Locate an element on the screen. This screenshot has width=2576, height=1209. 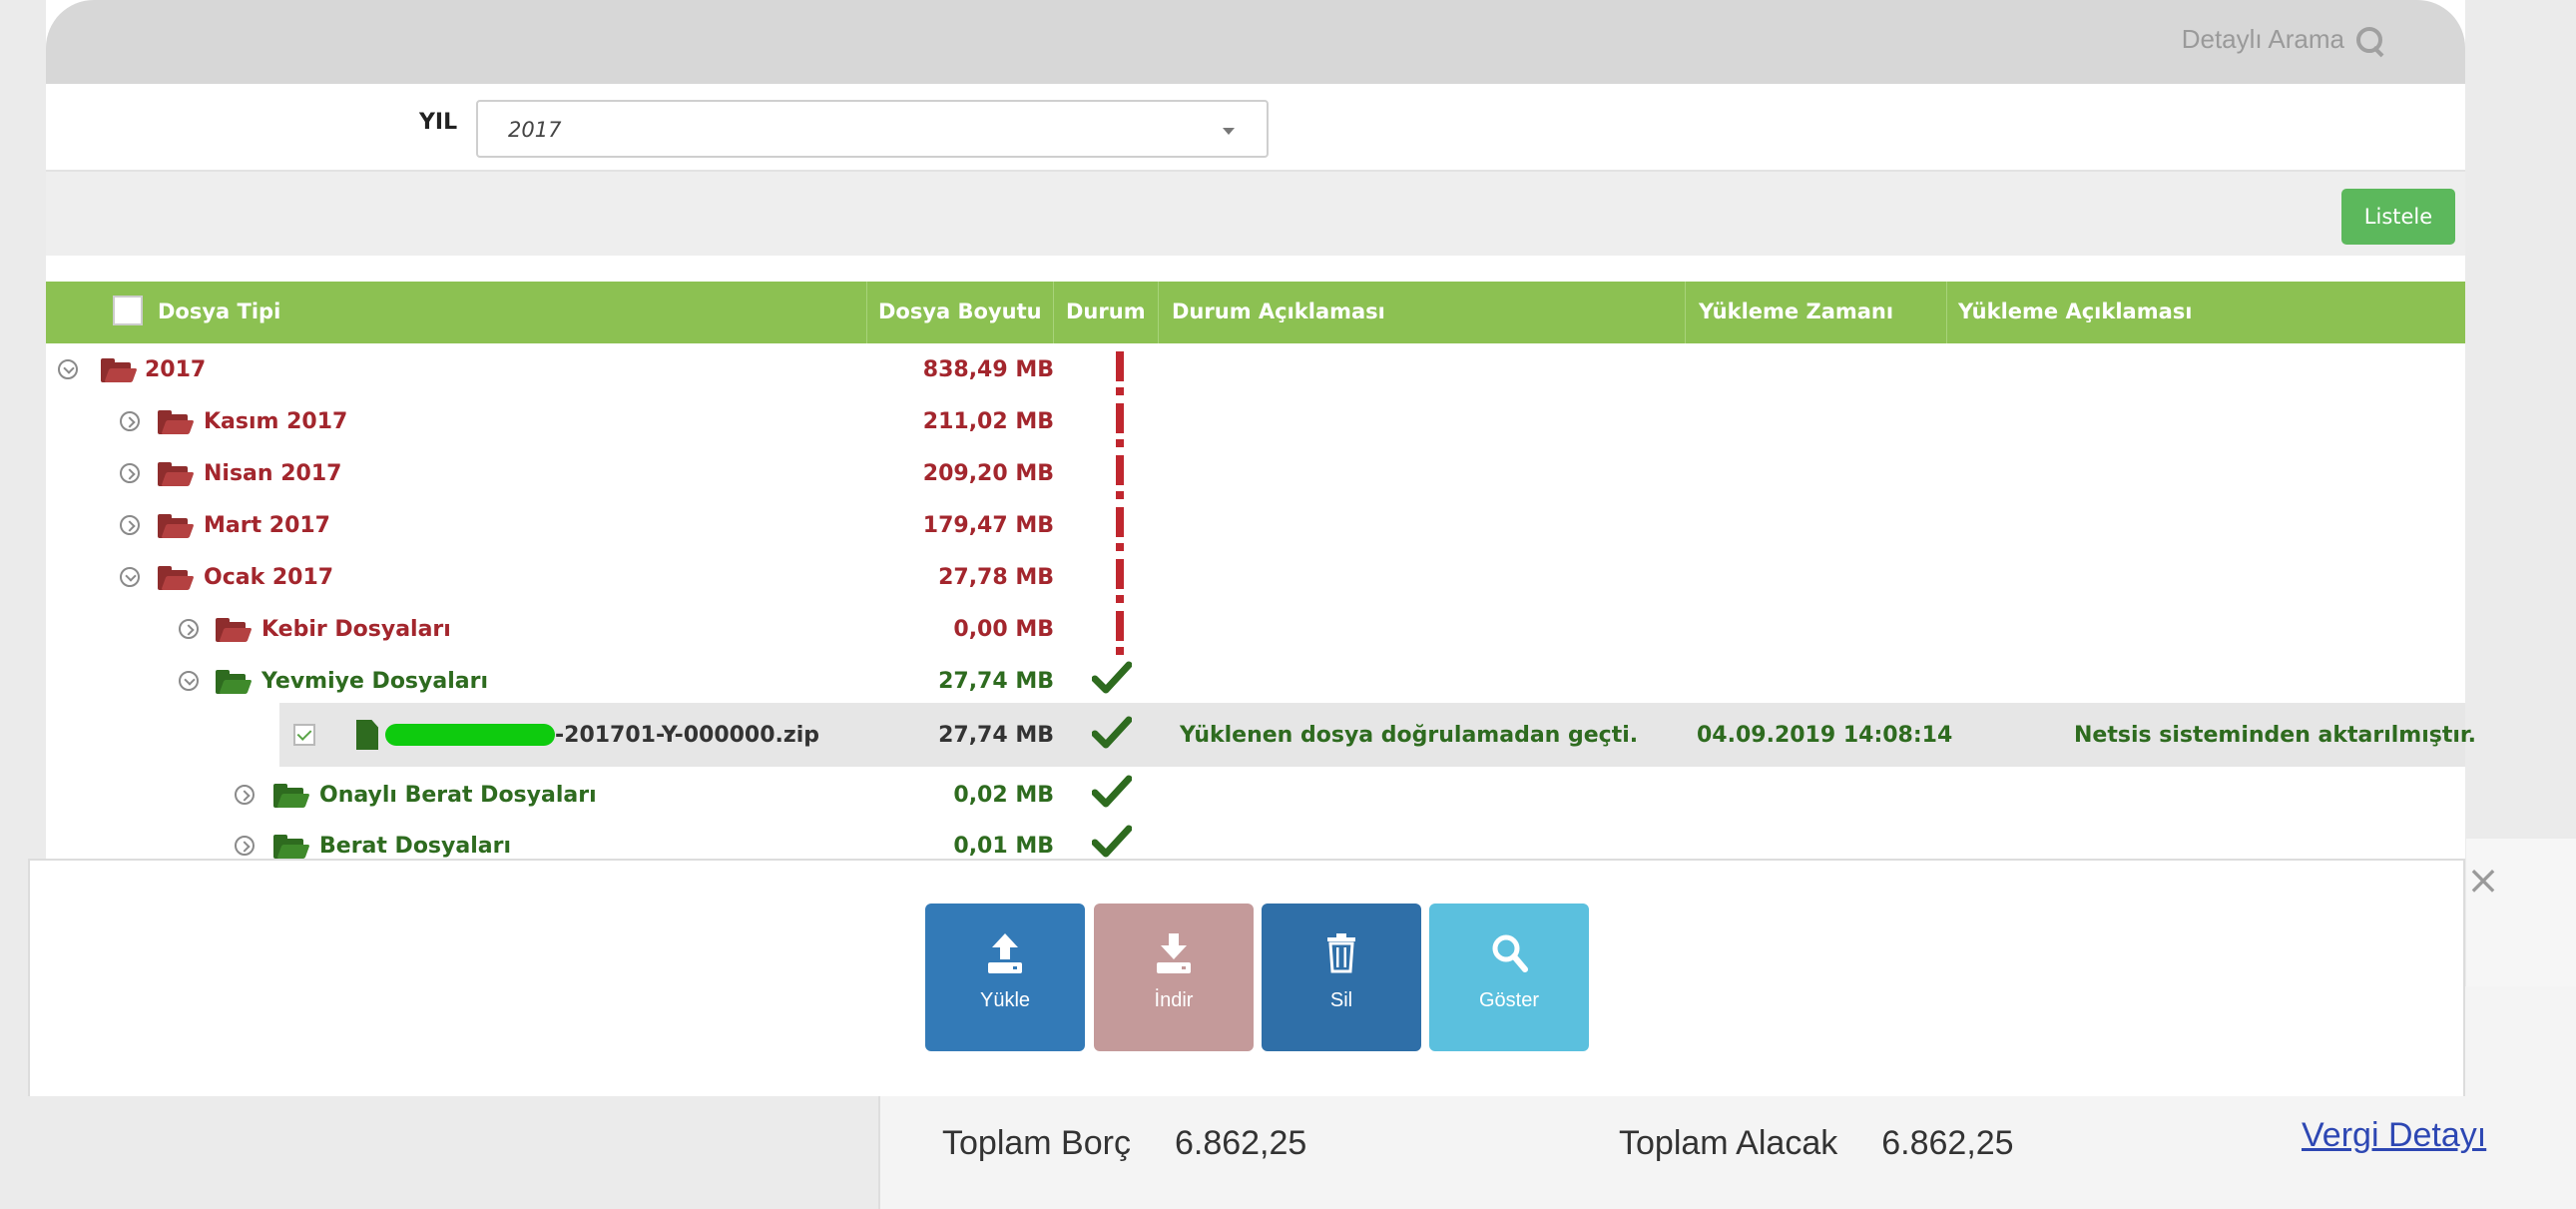
file-icon is located at coordinates (367, 735).